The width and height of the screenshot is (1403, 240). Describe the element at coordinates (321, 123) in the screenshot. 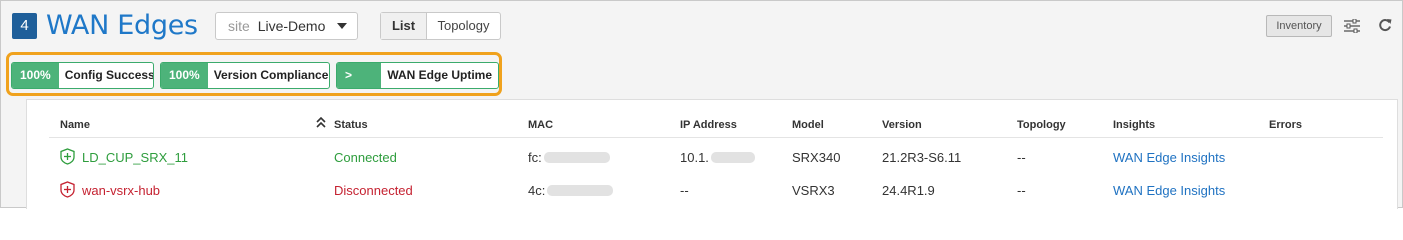

I see `double-chevron-up-icon` at that location.